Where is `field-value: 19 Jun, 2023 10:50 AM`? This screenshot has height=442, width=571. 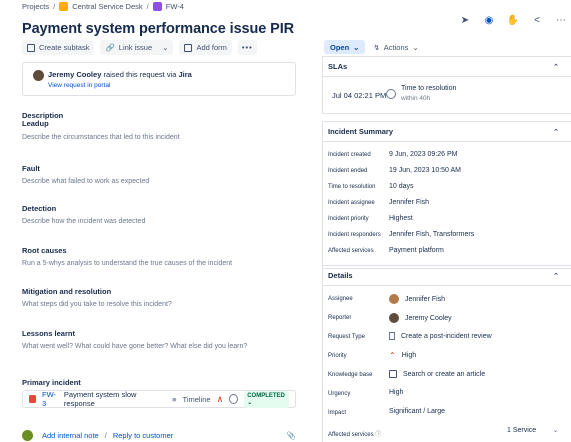
field-value: 19 Jun, 2023 10:50 AM is located at coordinates (425, 170).